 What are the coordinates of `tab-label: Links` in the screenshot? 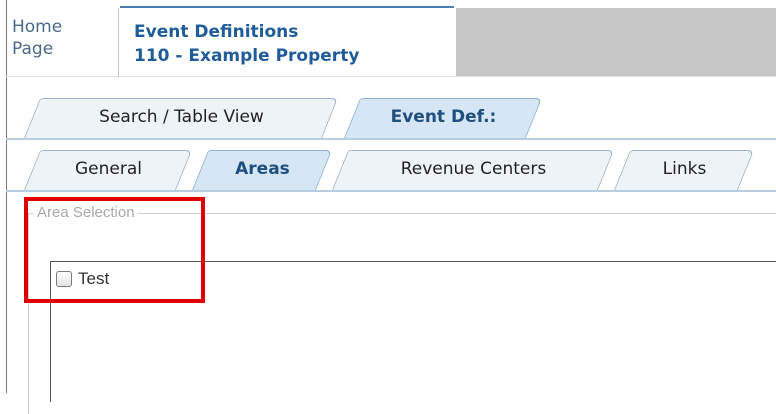 It's located at (684, 169).